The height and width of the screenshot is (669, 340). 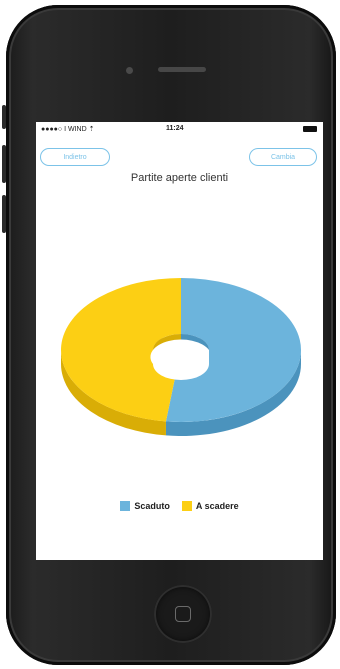 I want to click on pie-hole-center, so click(x=181, y=357).